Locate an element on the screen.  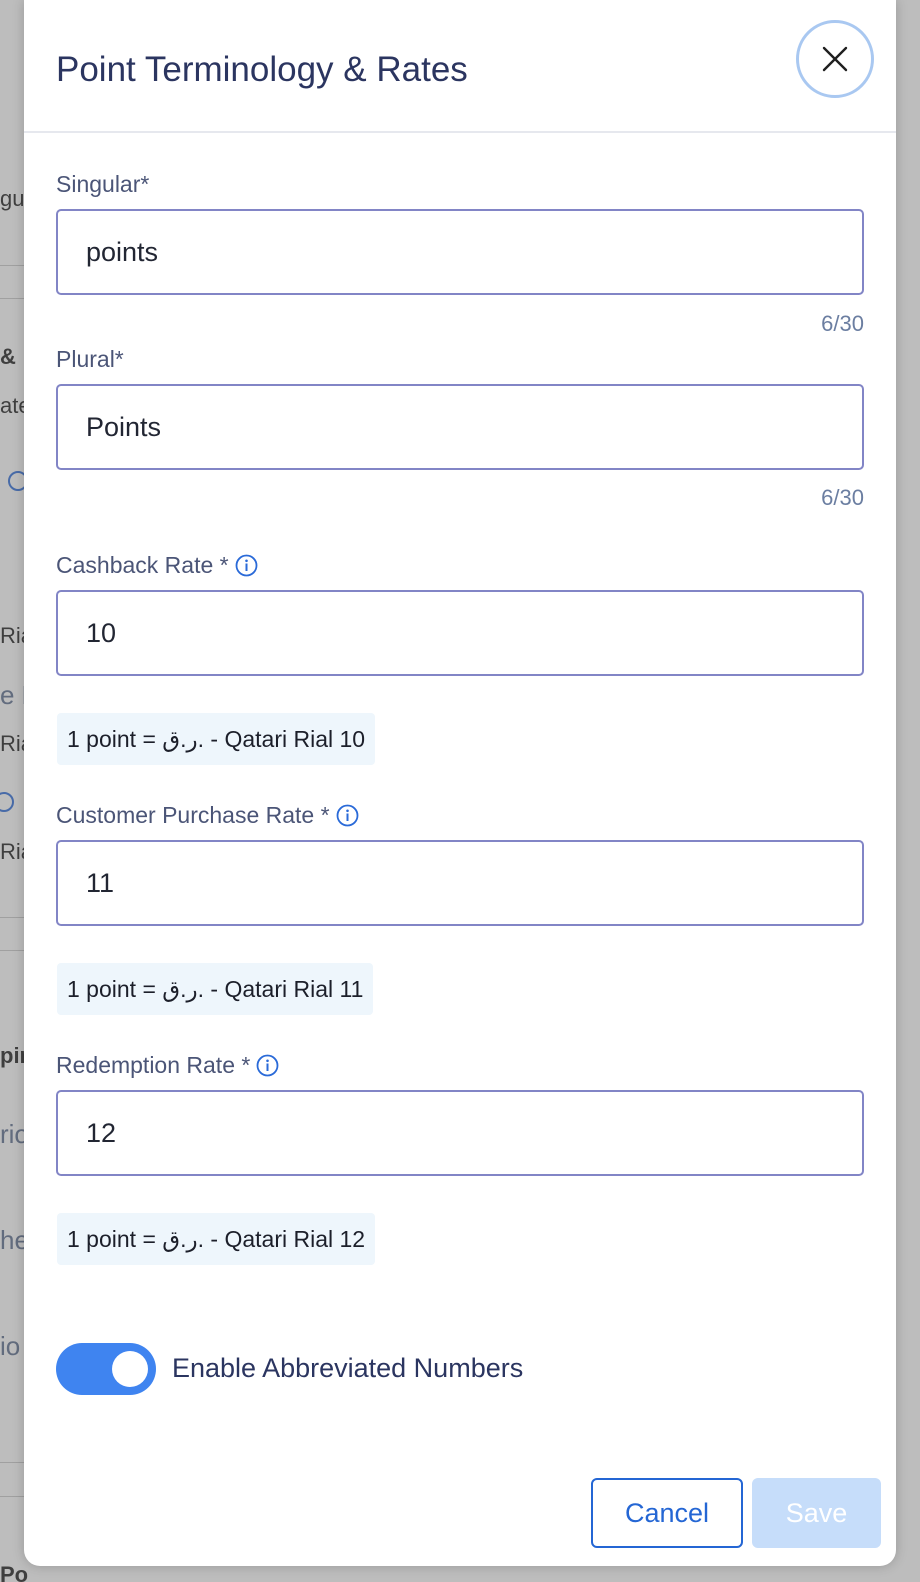
cancel-button: Cancel is located at coordinates (667, 1513).